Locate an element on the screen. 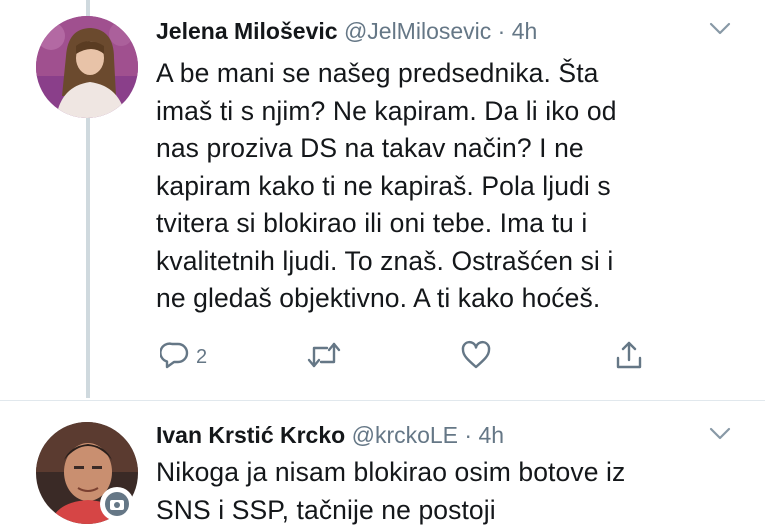  avatar is located at coordinates (87, 67).